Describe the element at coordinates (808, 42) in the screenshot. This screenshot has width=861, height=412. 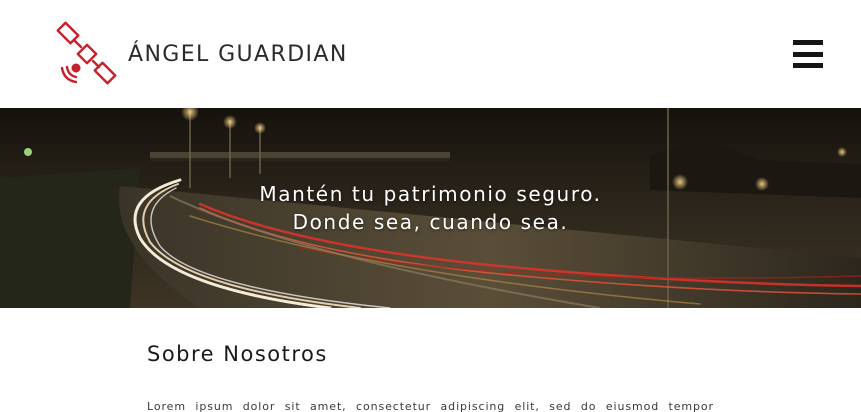
I see `hamburger-menu-icon` at that location.